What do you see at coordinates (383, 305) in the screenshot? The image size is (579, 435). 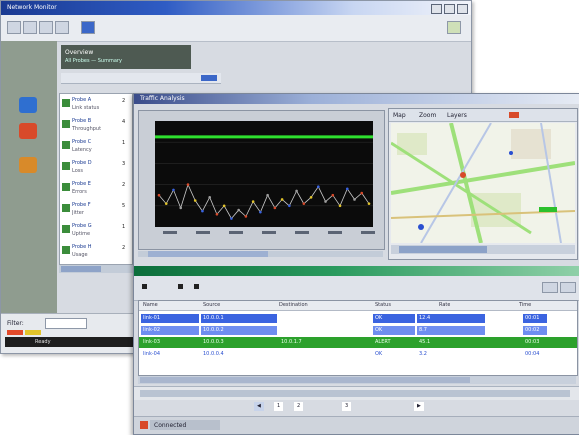 I see `col-status: Status` at bounding box center [383, 305].